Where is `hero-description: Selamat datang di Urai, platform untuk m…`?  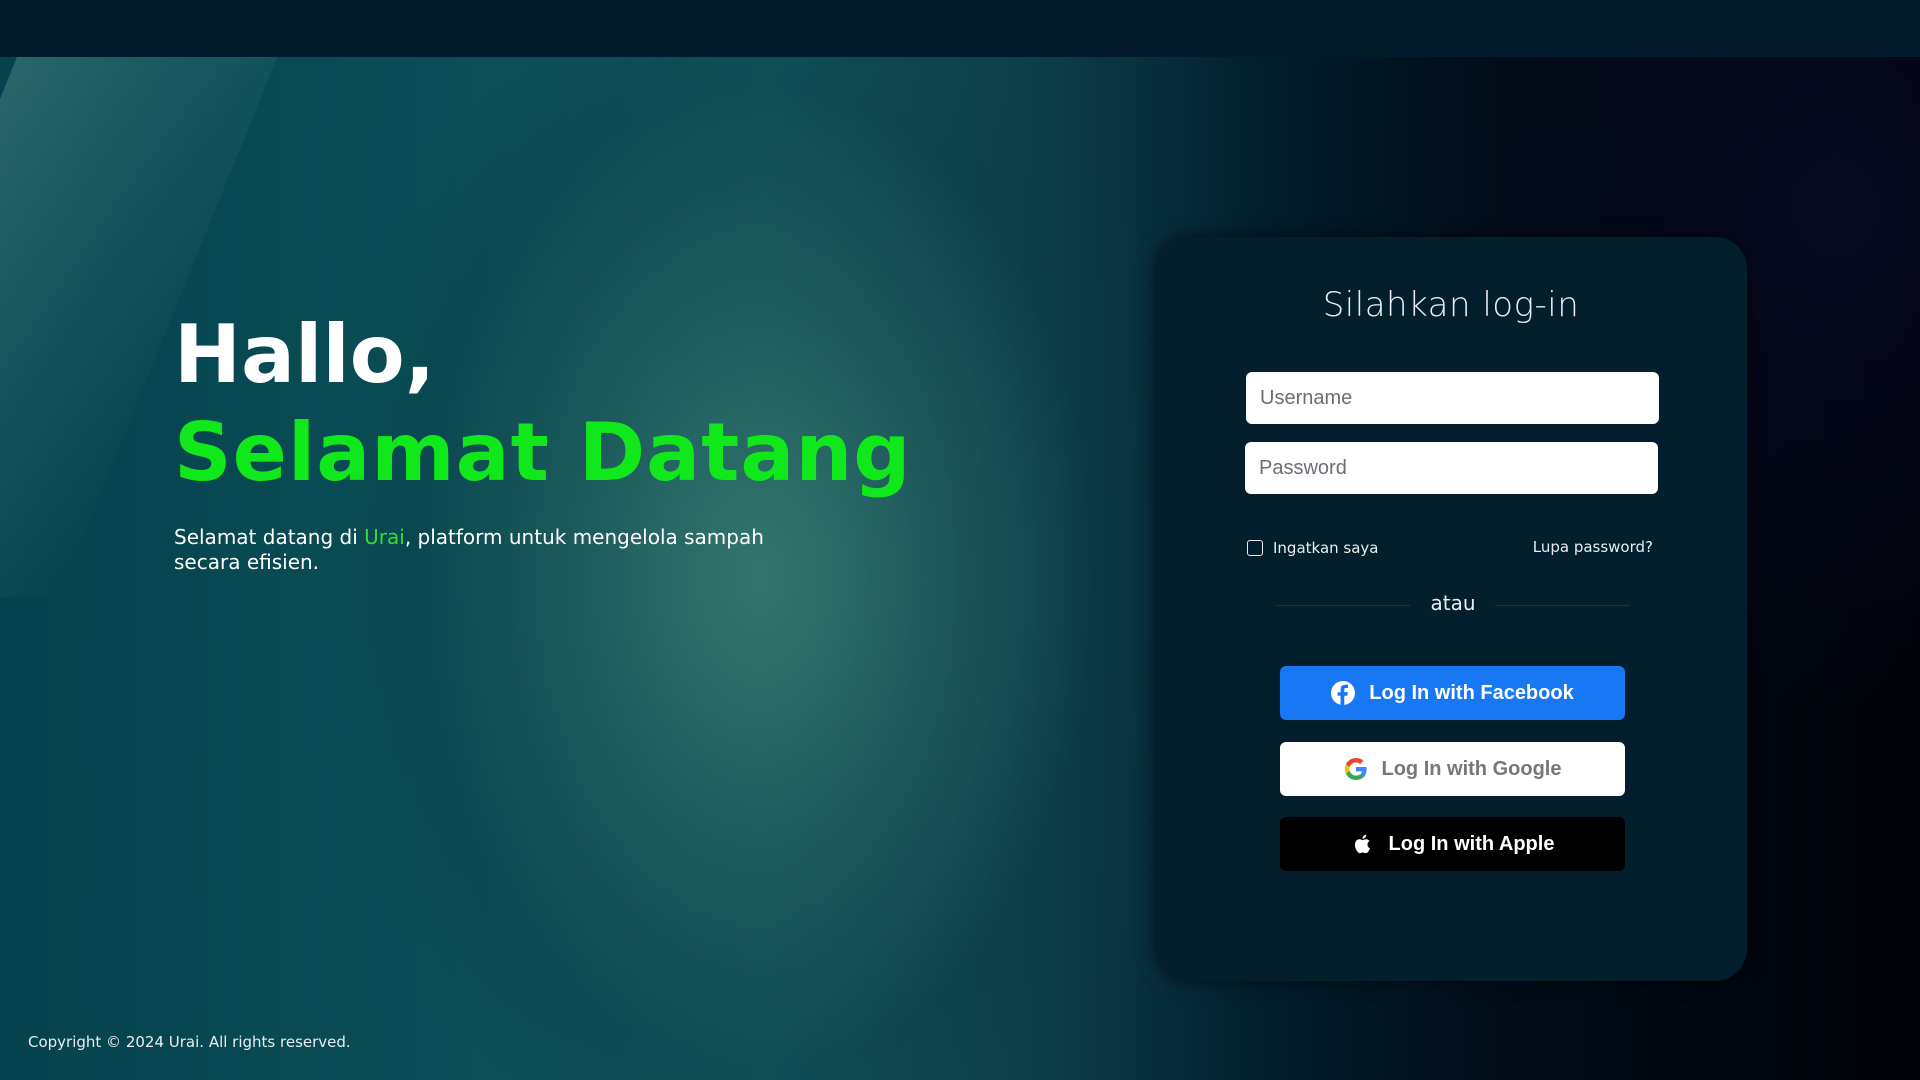
hero-description: Selamat datang di Urai, platform untuk m… is located at coordinates (494, 550).